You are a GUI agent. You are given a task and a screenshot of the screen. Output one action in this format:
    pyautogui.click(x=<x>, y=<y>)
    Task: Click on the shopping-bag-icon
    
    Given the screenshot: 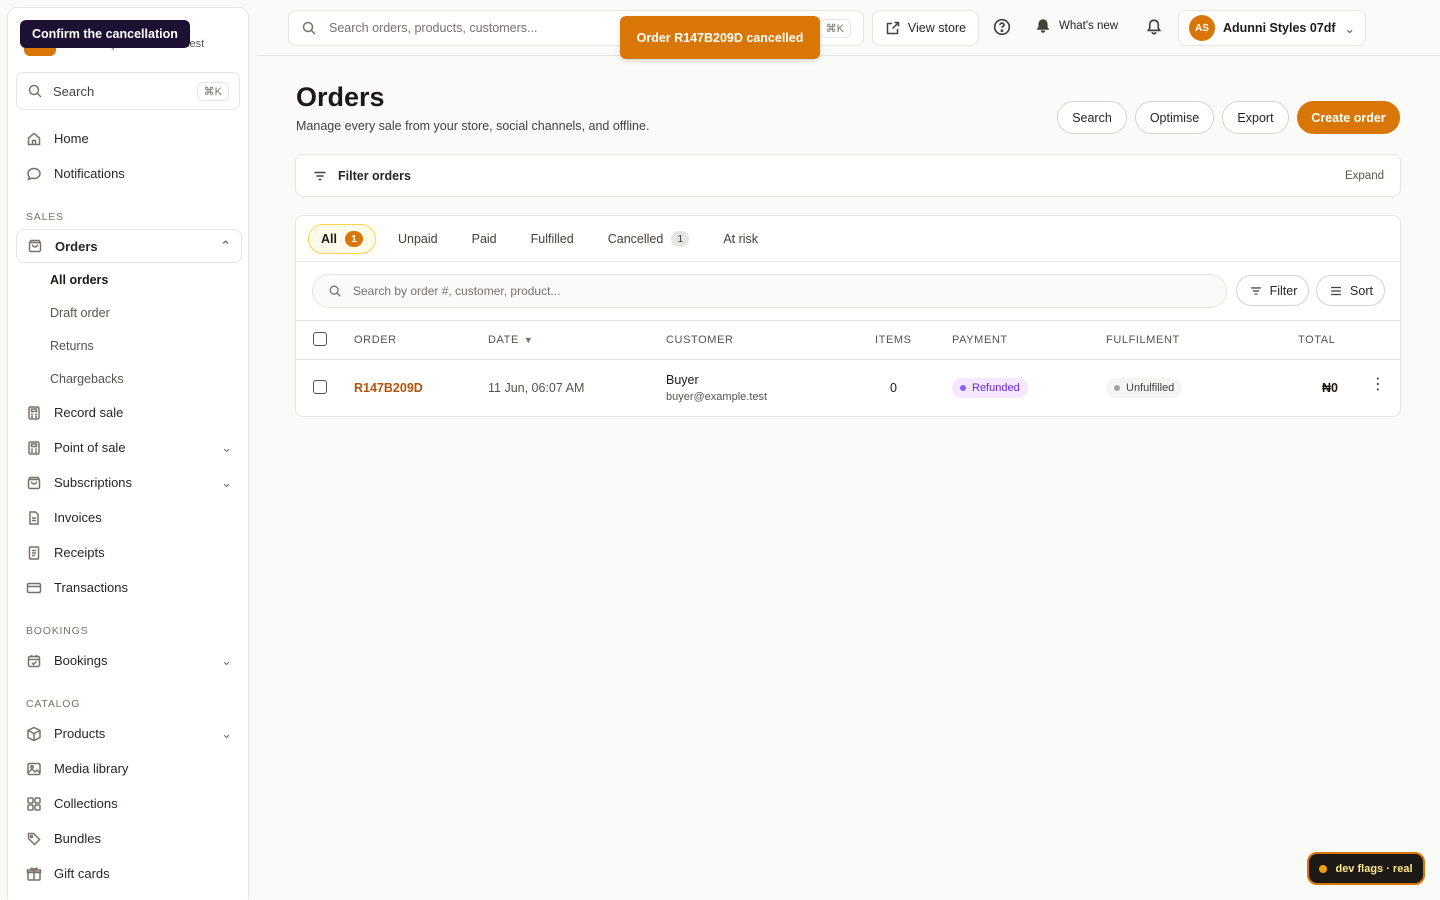 What is the action you would take?
    pyautogui.click(x=35, y=246)
    